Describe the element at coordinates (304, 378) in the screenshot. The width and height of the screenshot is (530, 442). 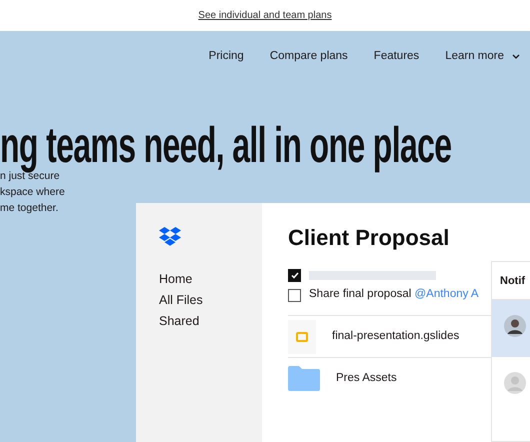
I see `folder-icon` at that location.